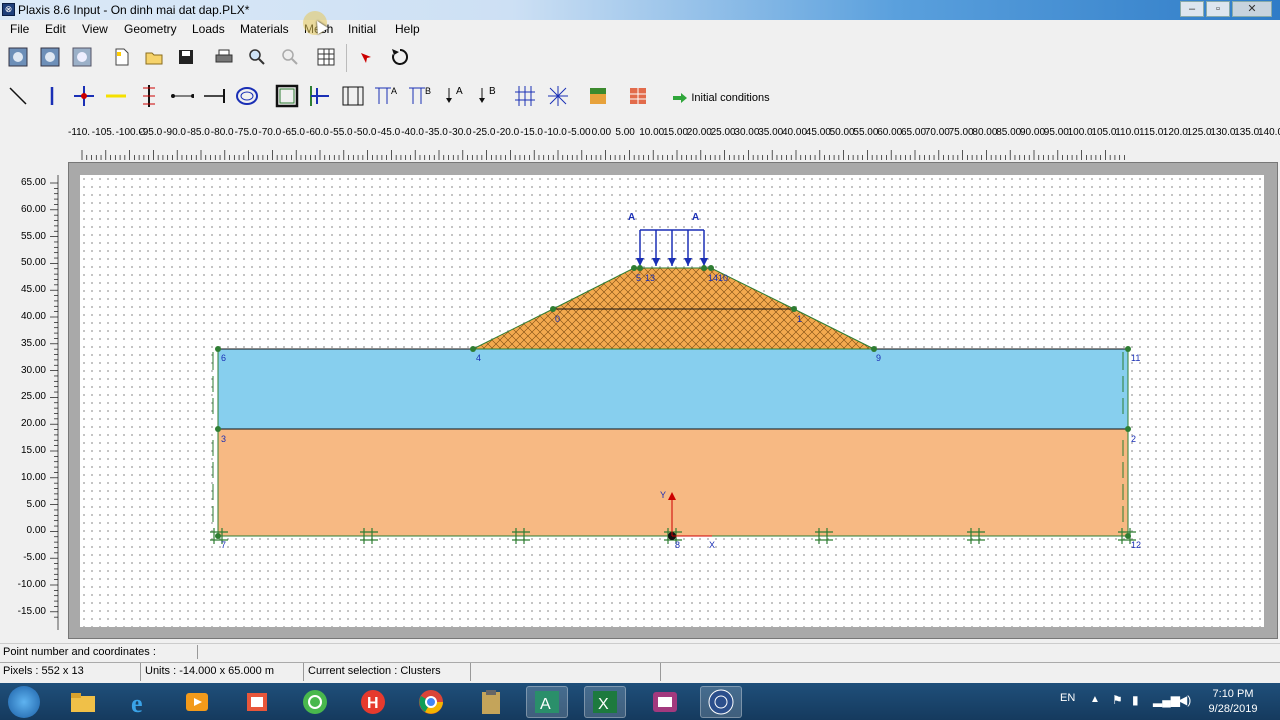 The width and height of the screenshot is (1280, 720). Describe the element at coordinates (723, 278) in the screenshot. I see `point-label-10: 10` at that location.